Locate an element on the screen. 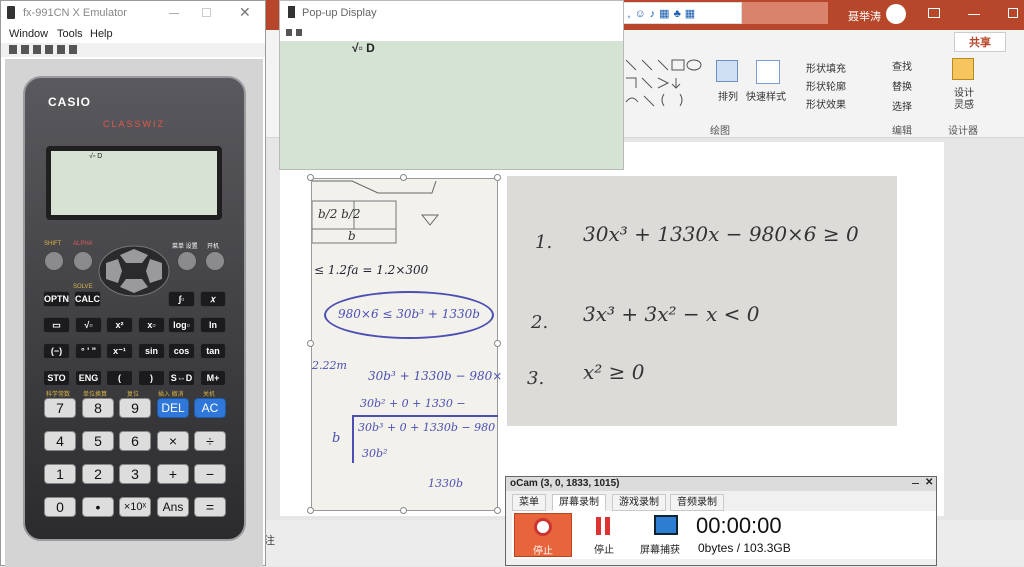 The height and width of the screenshot is (567, 1024). exp-key: ×10ˣ is located at coordinates (135, 507).